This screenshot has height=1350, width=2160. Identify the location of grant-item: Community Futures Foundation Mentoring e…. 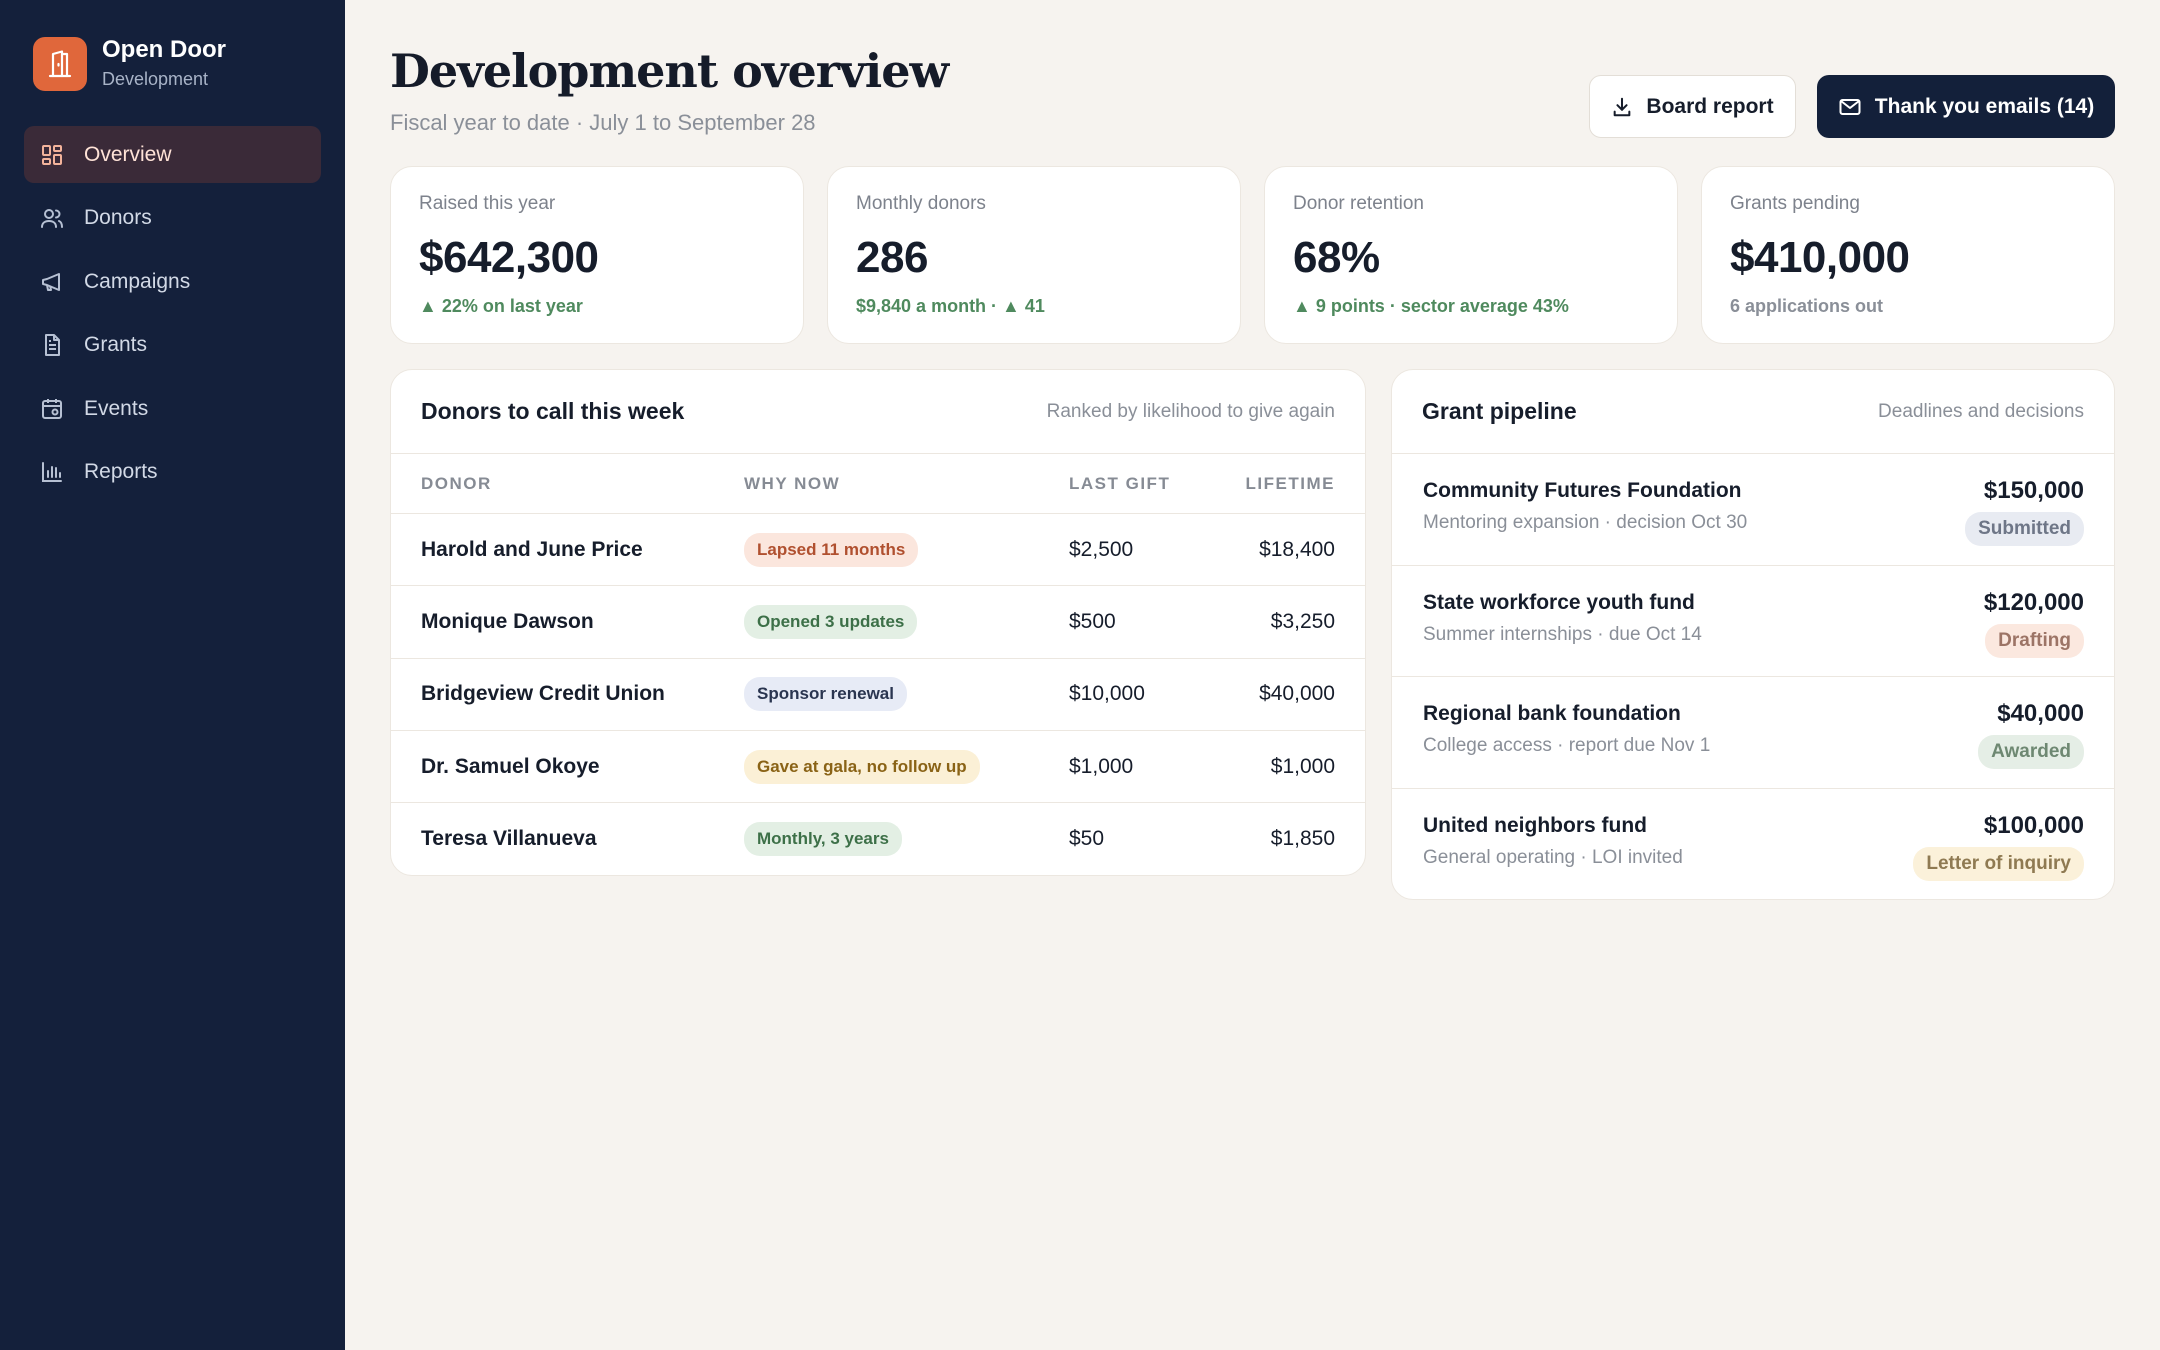
(1753, 510).